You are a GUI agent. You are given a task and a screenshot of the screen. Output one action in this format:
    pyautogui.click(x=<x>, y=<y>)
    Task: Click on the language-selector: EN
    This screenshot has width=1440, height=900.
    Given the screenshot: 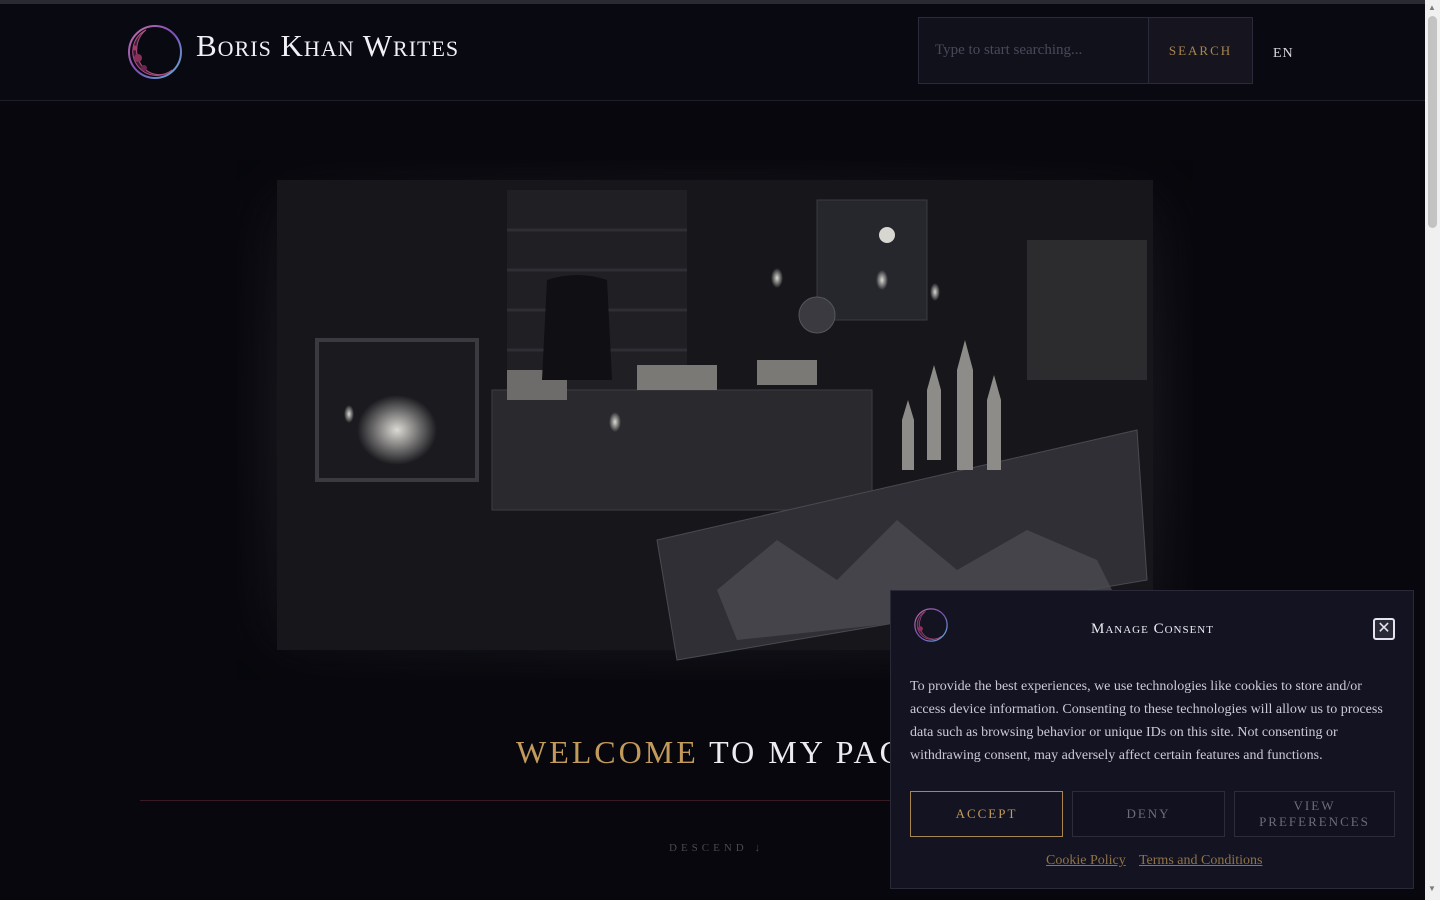 What is the action you would take?
    pyautogui.click(x=1283, y=54)
    